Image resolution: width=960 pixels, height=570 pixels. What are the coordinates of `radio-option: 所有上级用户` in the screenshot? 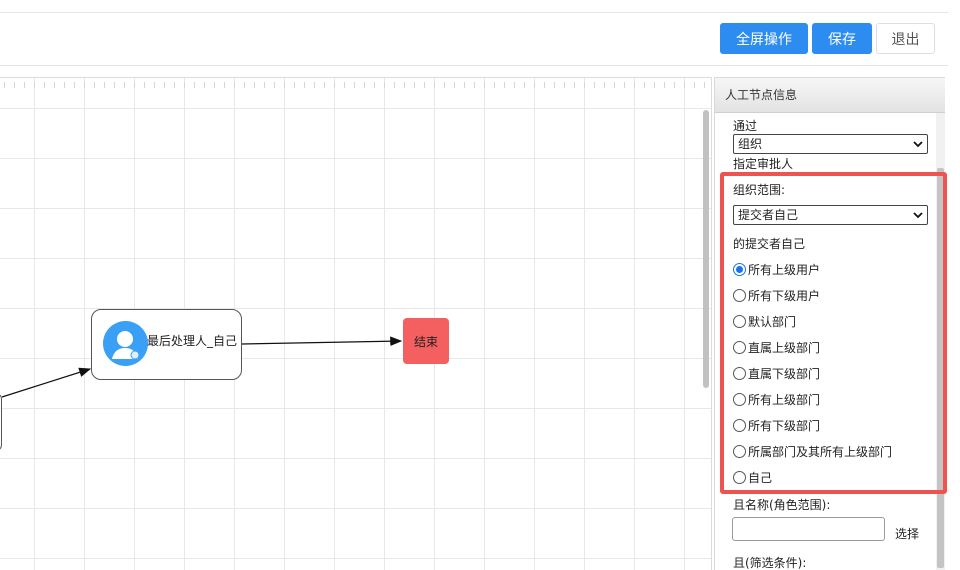 It's located at (776, 269).